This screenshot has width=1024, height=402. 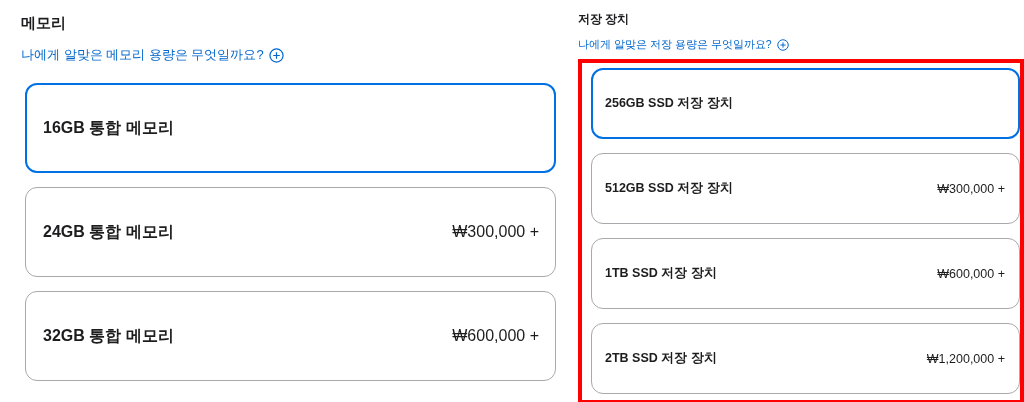 I want to click on section-title: 저장 장치, so click(x=604, y=18).